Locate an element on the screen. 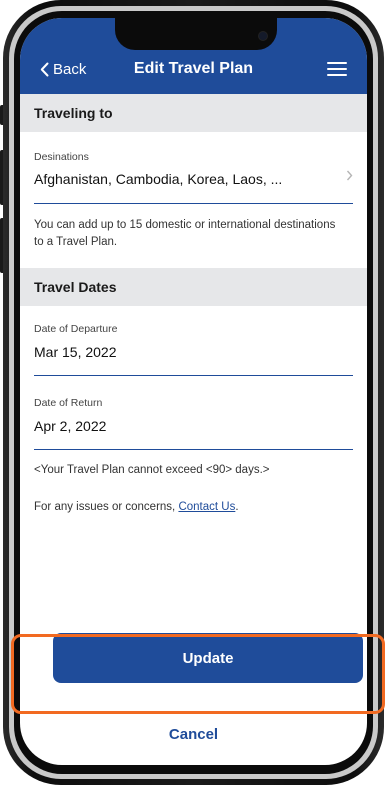 The width and height of the screenshot is (389, 787). camera-icon is located at coordinates (263, 36).